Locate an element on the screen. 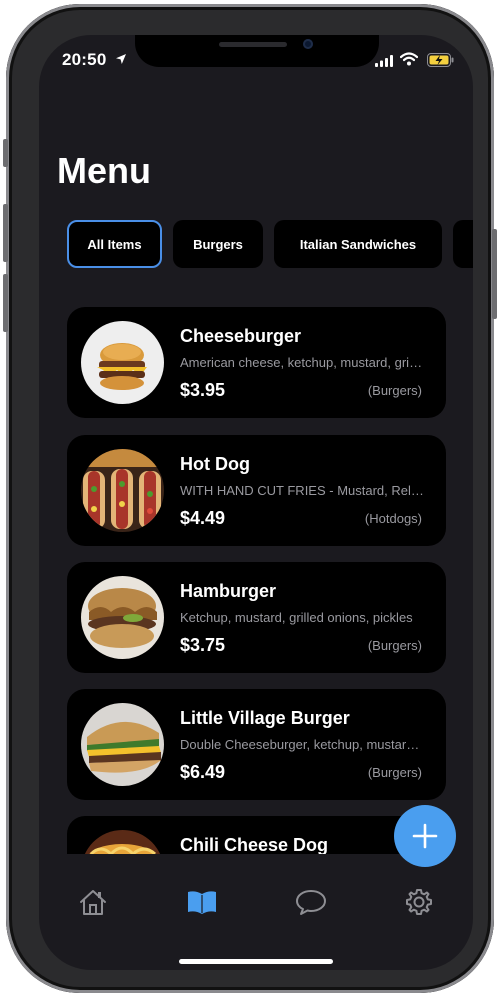 This screenshot has width=500, height=997. item-name: Cheeseburger is located at coordinates (241, 336).